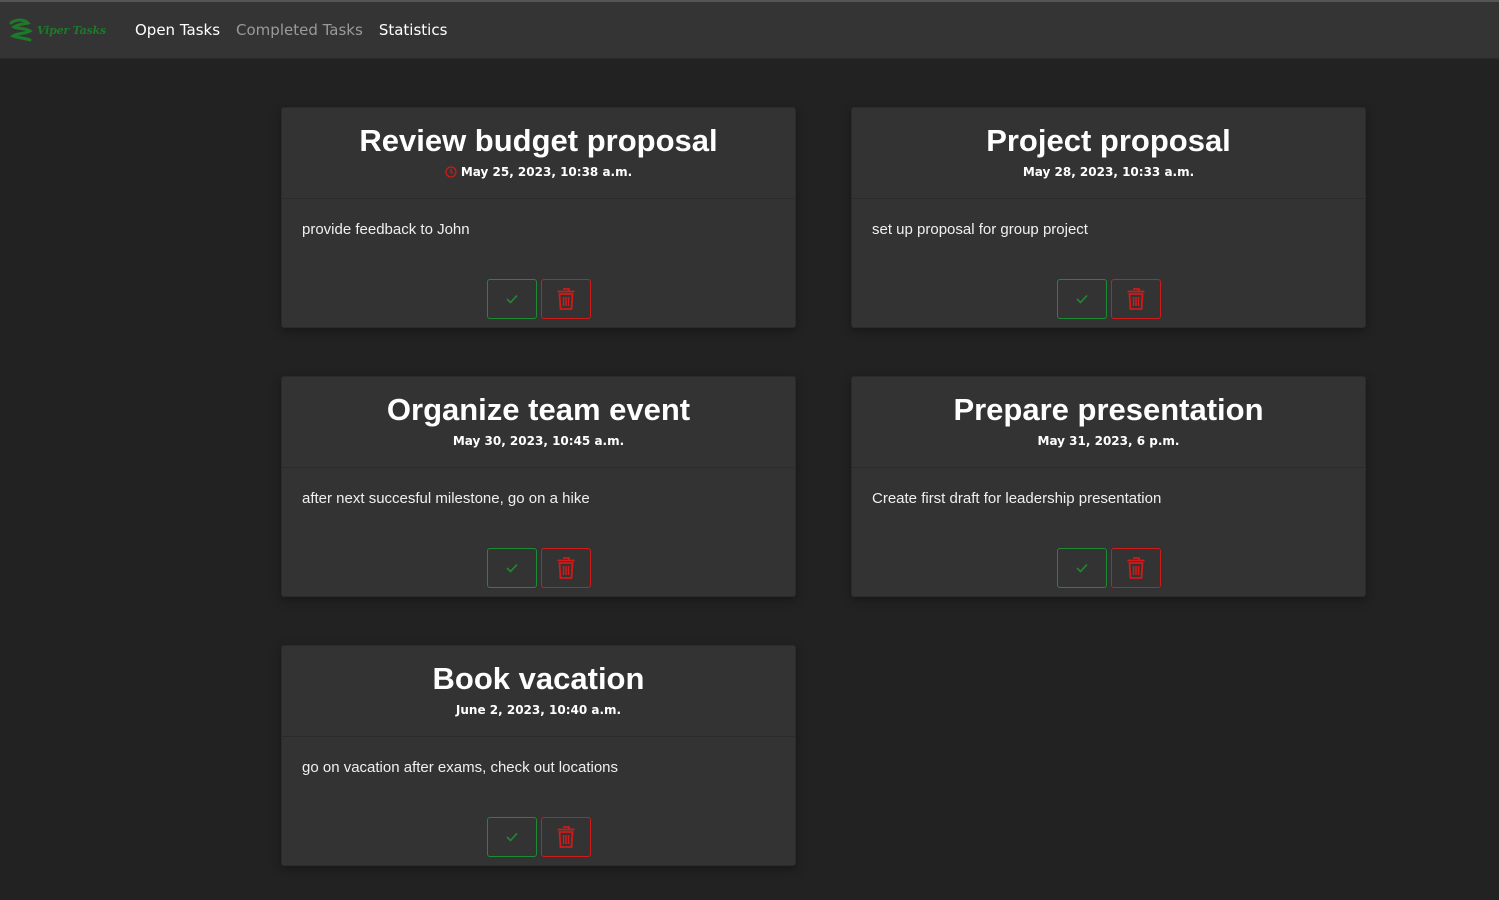  Describe the element at coordinates (451, 172) in the screenshot. I see `clock-icon` at that location.